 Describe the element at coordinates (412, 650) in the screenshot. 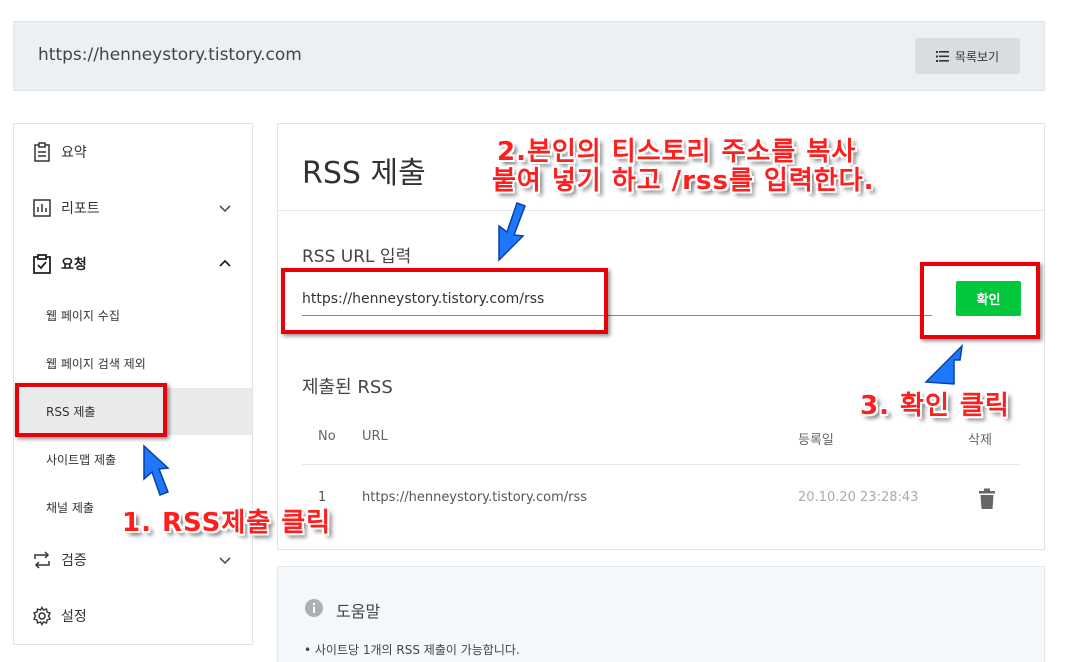

I see `help-text: • 사이트당 1개의 RSS 제출이 가능합니다.` at that location.